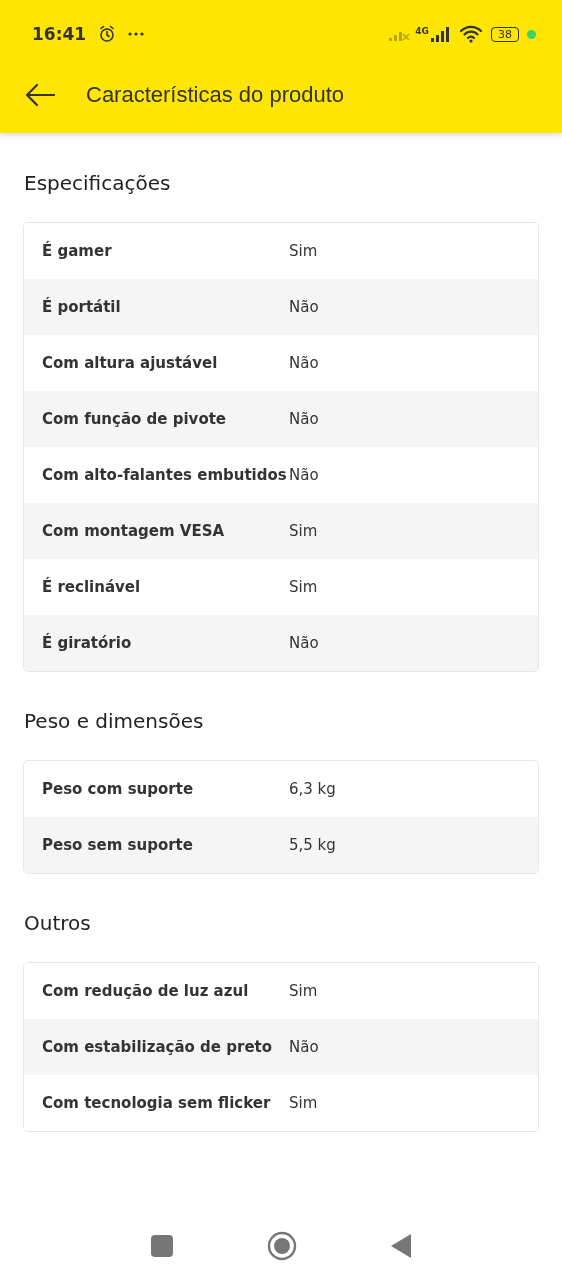 The height and width of the screenshot is (1280, 562). What do you see at coordinates (145, 991) in the screenshot?
I see `spec-name: Com redução de luz azul` at bounding box center [145, 991].